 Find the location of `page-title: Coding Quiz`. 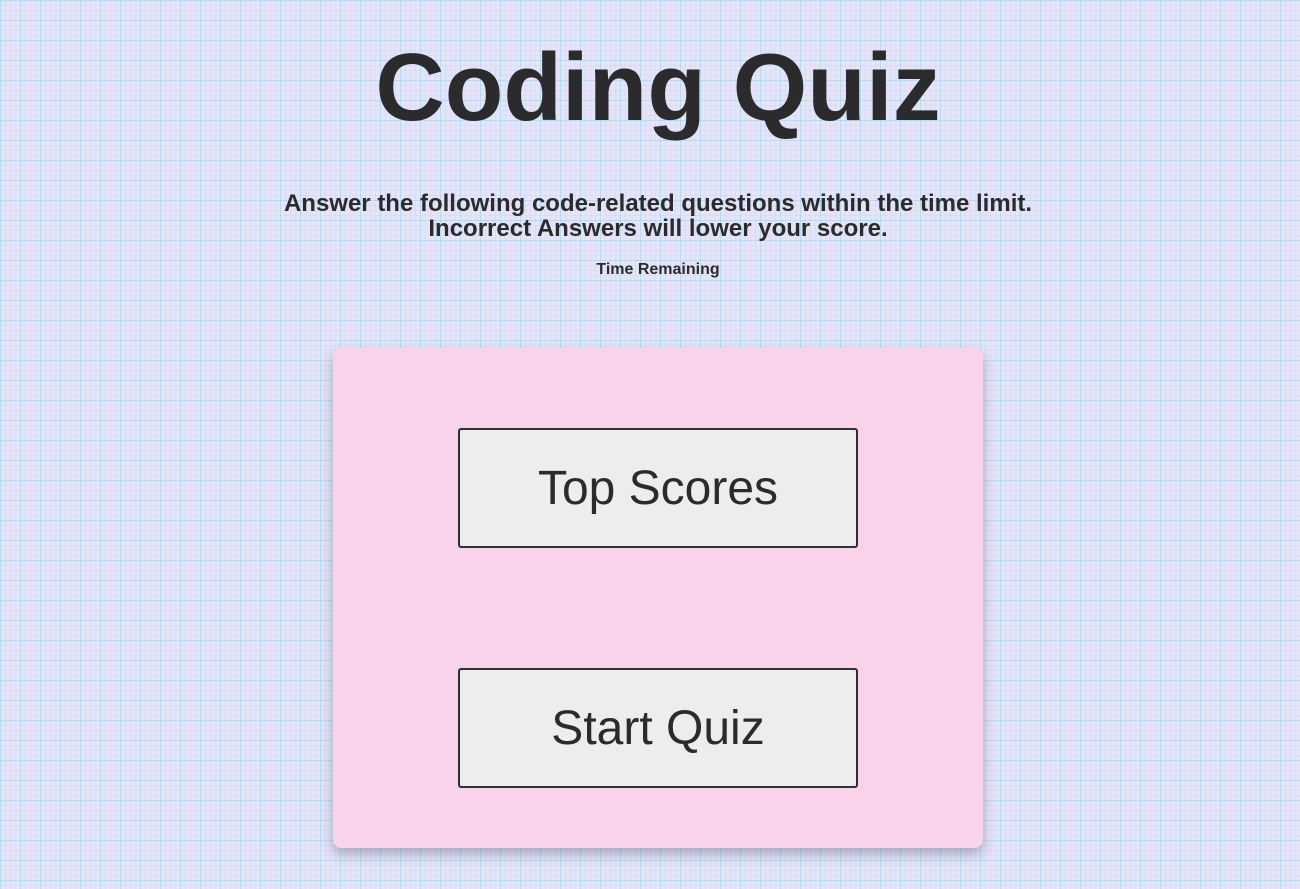

page-title: Coding Quiz is located at coordinates (658, 87).